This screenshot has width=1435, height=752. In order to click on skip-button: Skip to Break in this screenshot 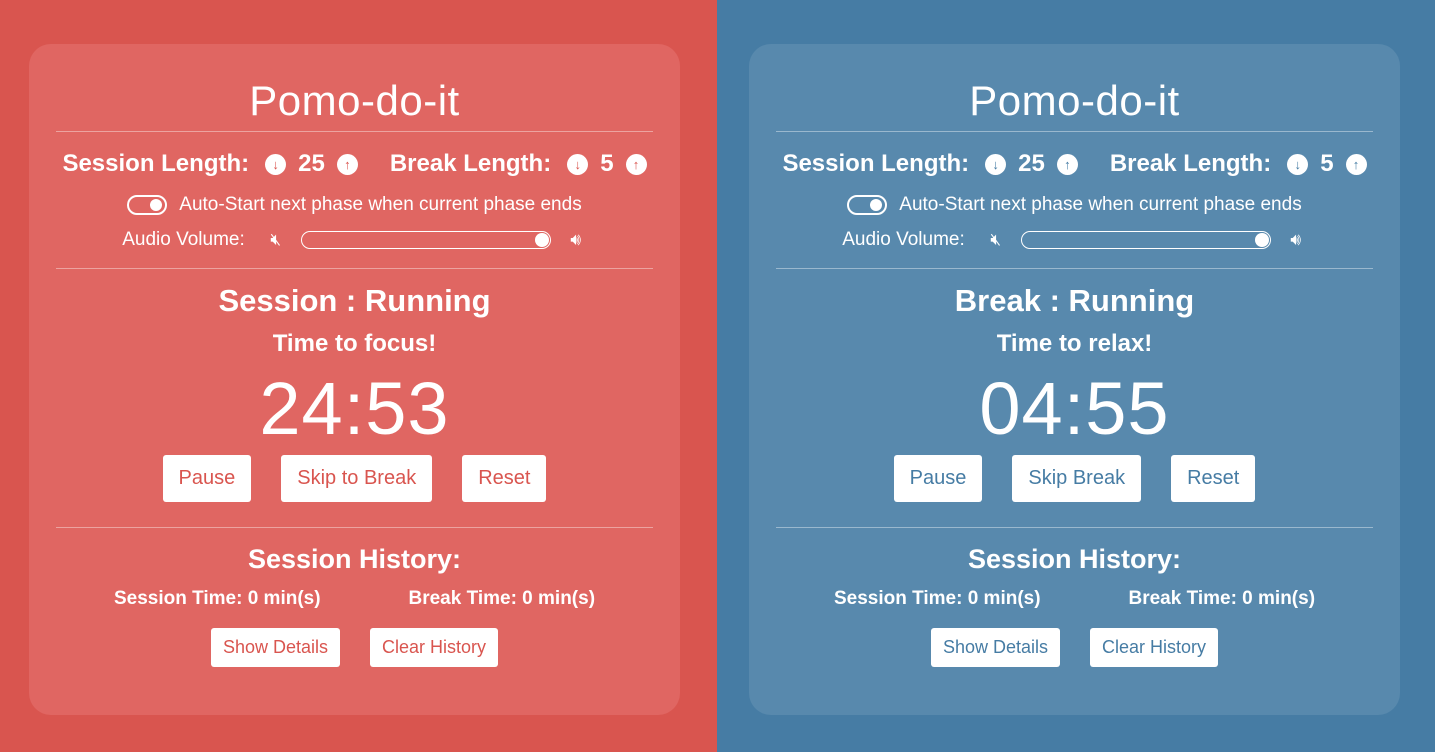, I will do `click(357, 478)`.